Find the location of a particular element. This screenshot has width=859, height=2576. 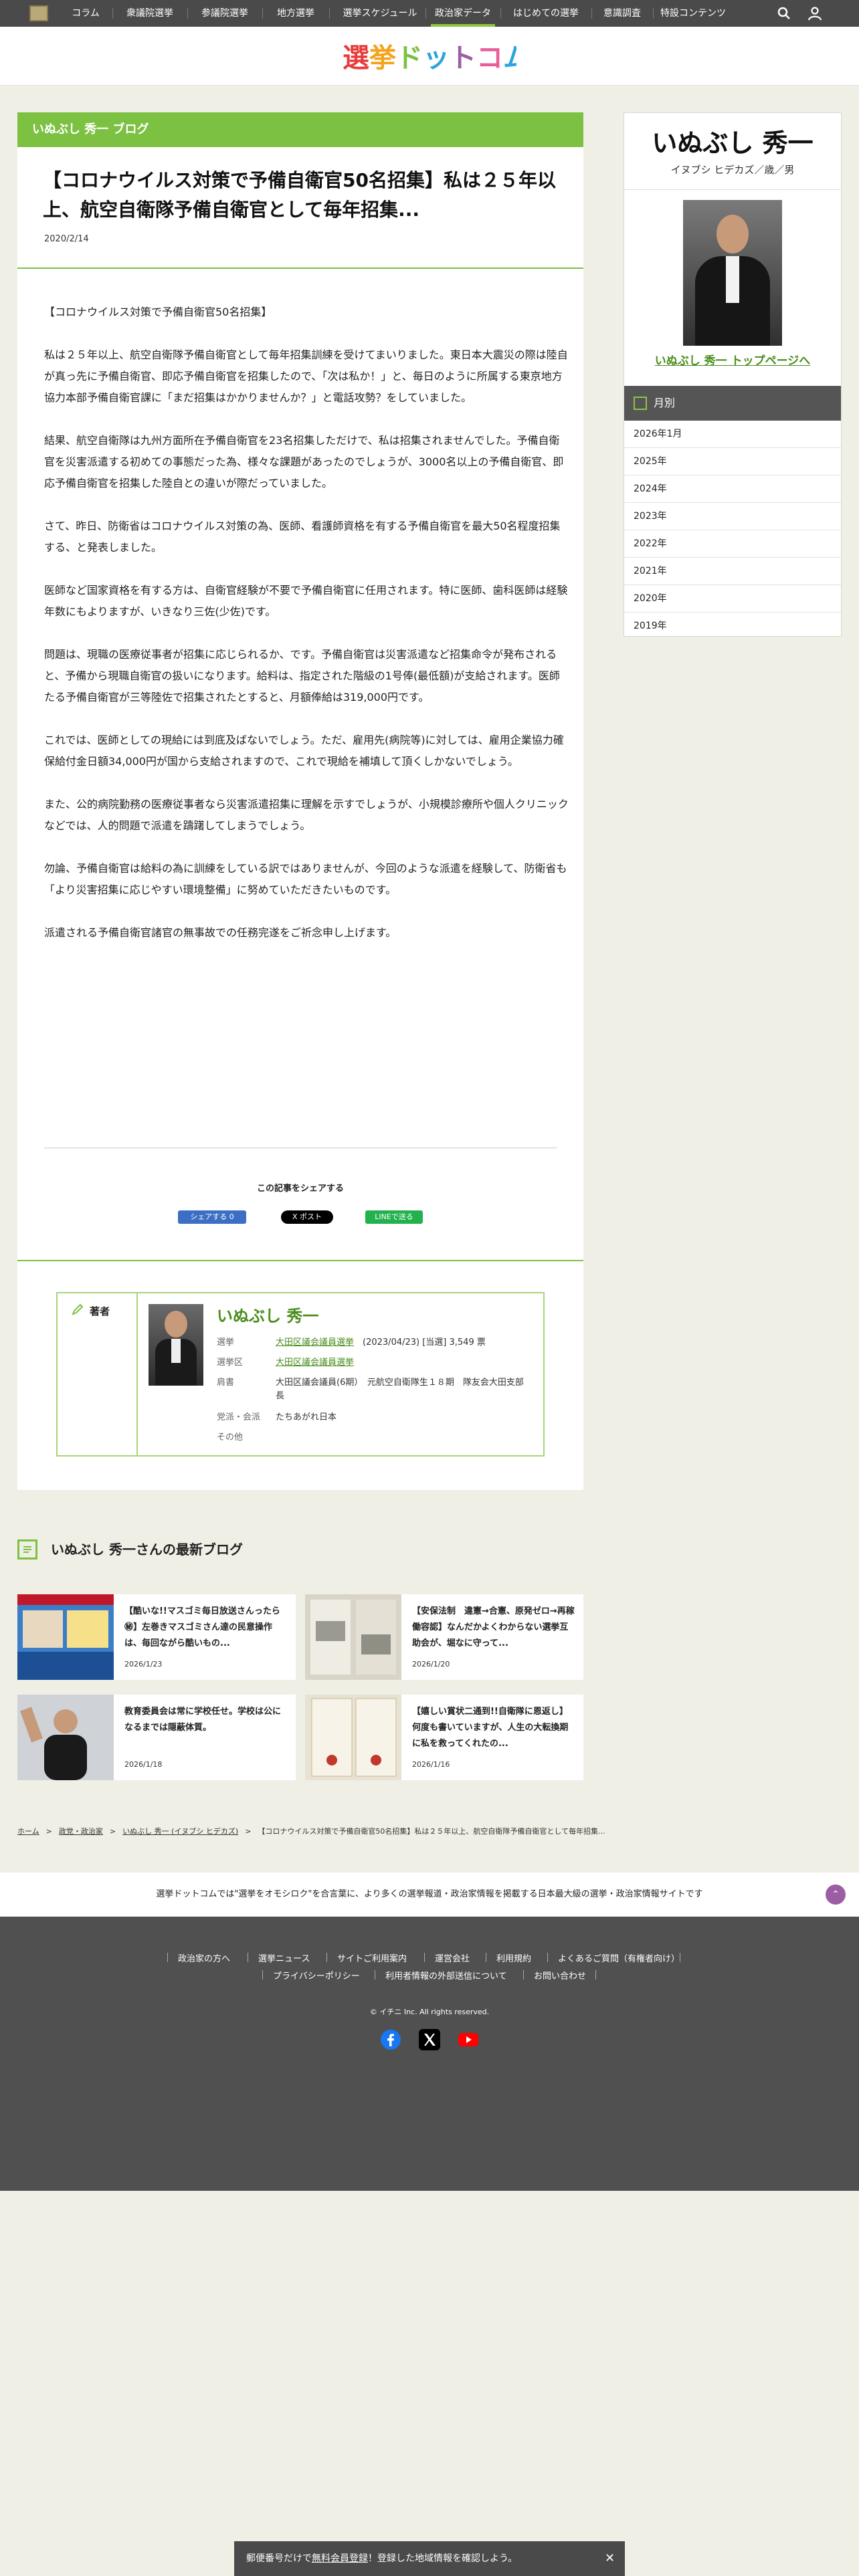

nav-local-election: 地方選挙 is located at coordinates (296, 14).